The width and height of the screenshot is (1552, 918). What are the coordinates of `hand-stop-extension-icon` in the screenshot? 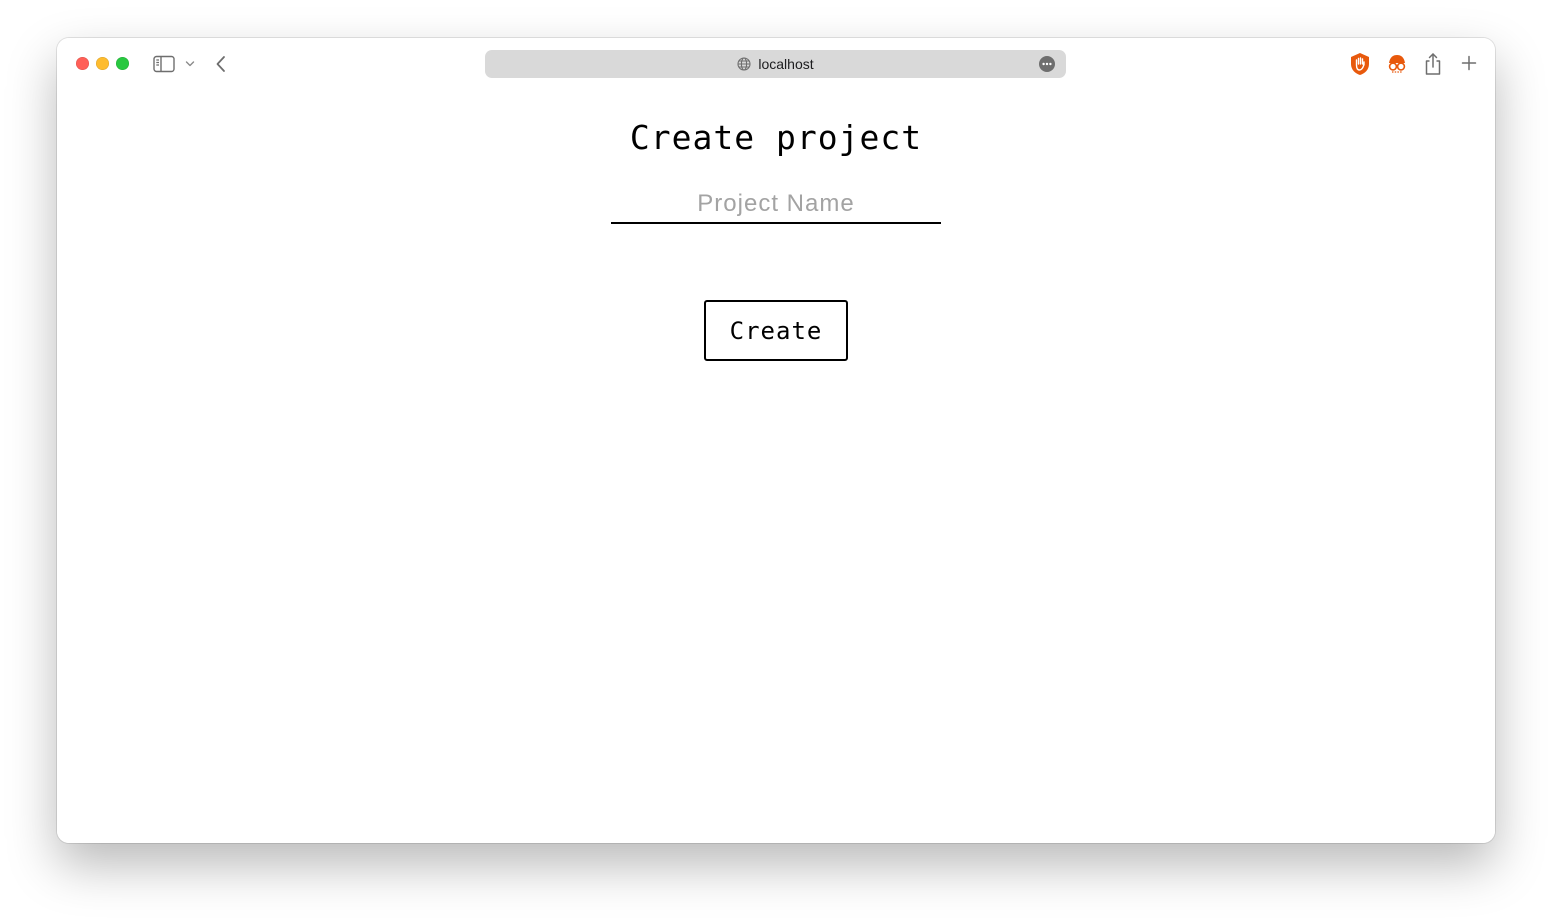 It's located at (1360, 64).